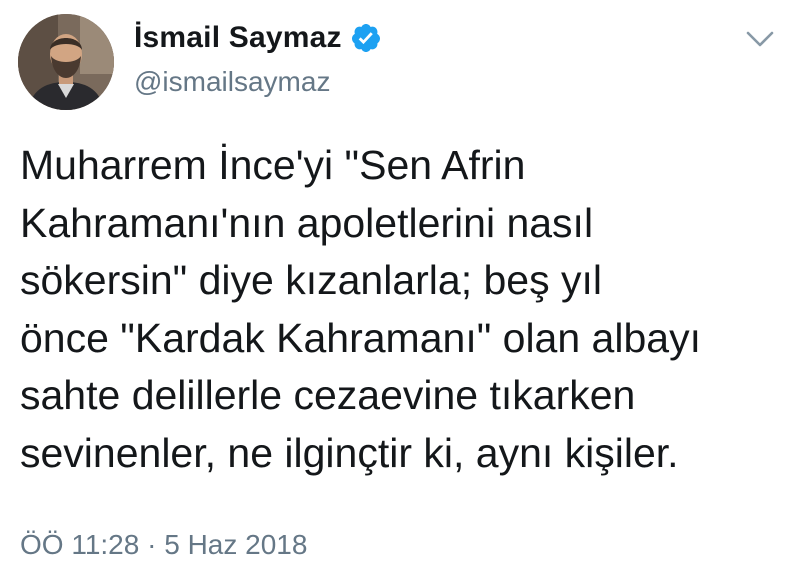 This screenshot has height=575, width=800. I want to click on tweet-text-line: önce "Kardak Kahramanı" olan albayı, so click(360, 337).